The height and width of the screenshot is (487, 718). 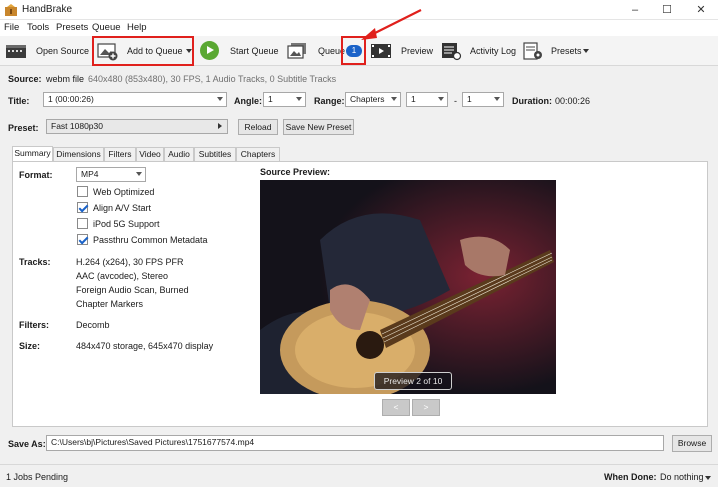 I want to click on preset-expand-icon, so click(x=220, y=126).